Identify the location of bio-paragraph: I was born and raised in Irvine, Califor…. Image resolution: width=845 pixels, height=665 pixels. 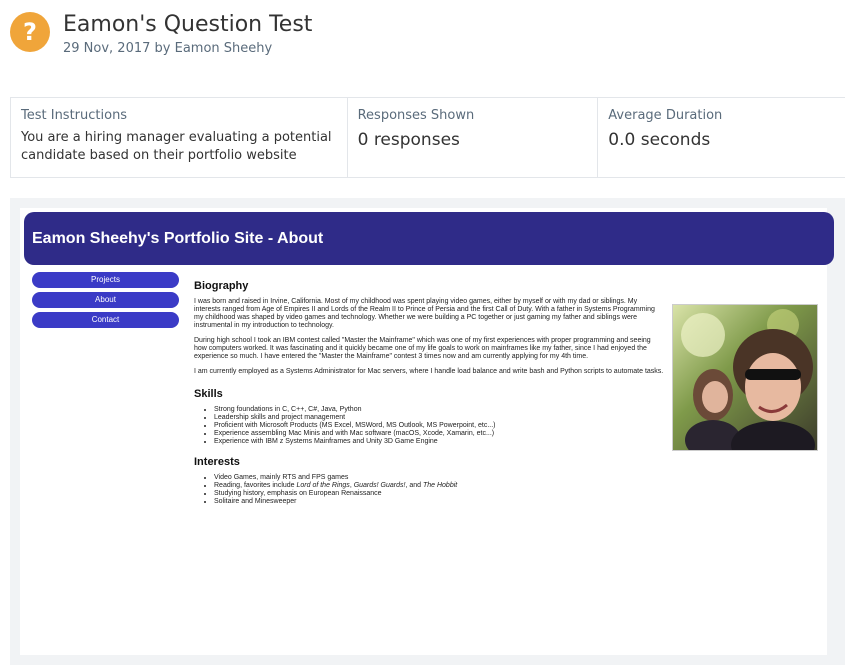
(424, 313).